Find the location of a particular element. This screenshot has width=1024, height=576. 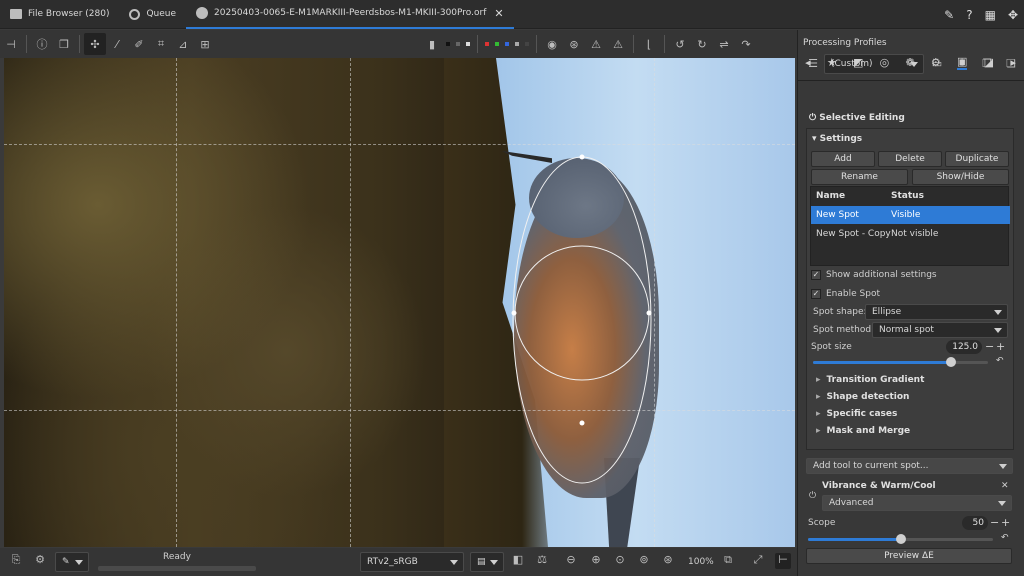

pencil-icon: ✎ is located at coordinates (949, 15).